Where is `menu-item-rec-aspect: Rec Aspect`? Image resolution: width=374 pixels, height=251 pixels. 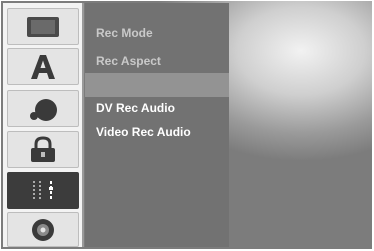 menu-item-rec-aspect: Rec Aspect is located at coordinates (157, 61).